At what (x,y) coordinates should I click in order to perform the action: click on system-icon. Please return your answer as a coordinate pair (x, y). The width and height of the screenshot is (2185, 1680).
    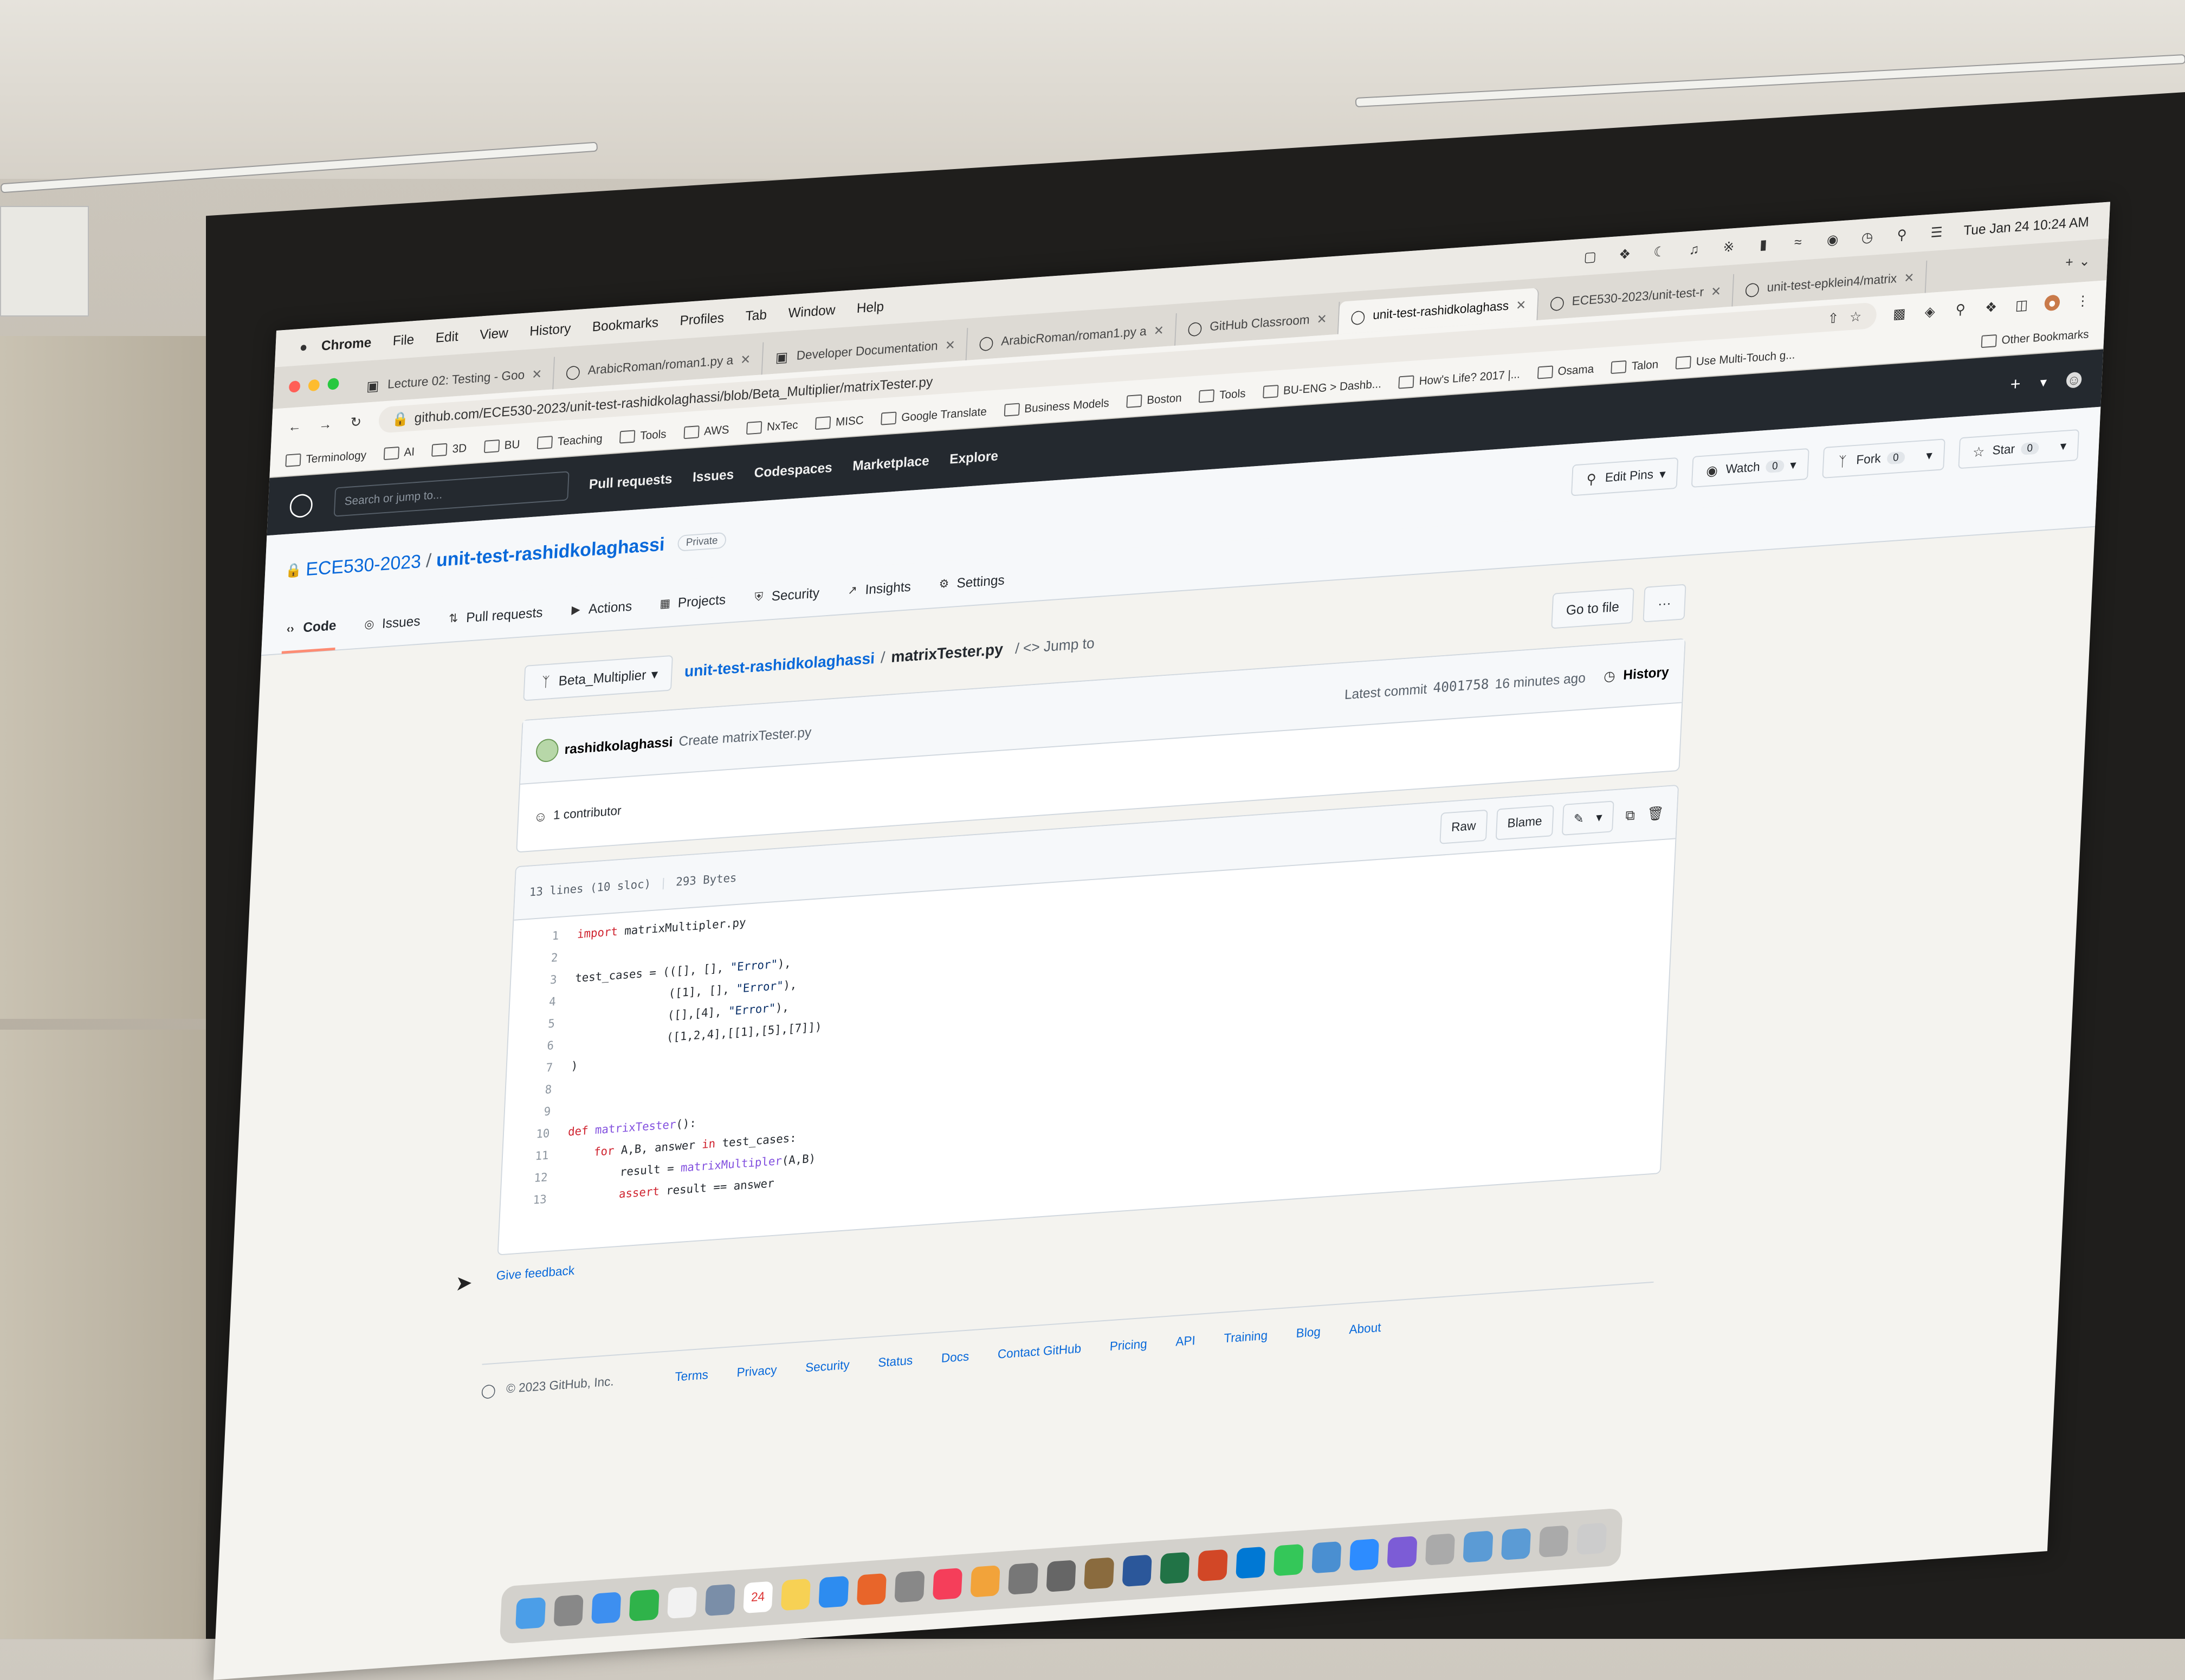
    Looking at the image, I should click on (1061, 1576).